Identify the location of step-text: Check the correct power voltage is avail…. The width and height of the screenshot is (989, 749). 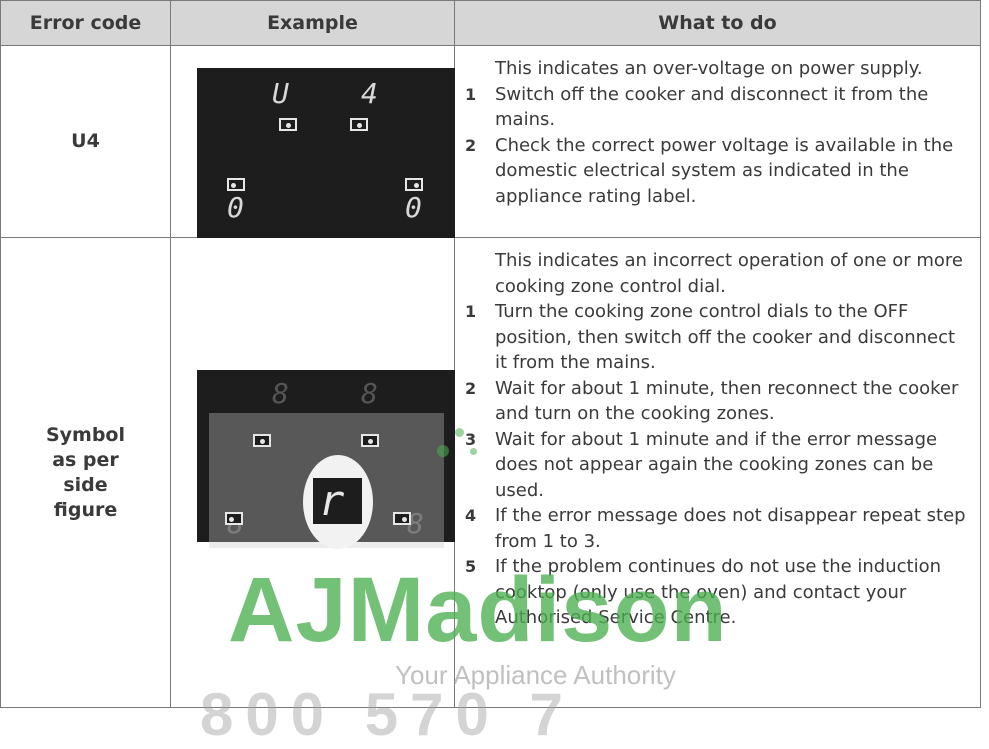
(724, 170).